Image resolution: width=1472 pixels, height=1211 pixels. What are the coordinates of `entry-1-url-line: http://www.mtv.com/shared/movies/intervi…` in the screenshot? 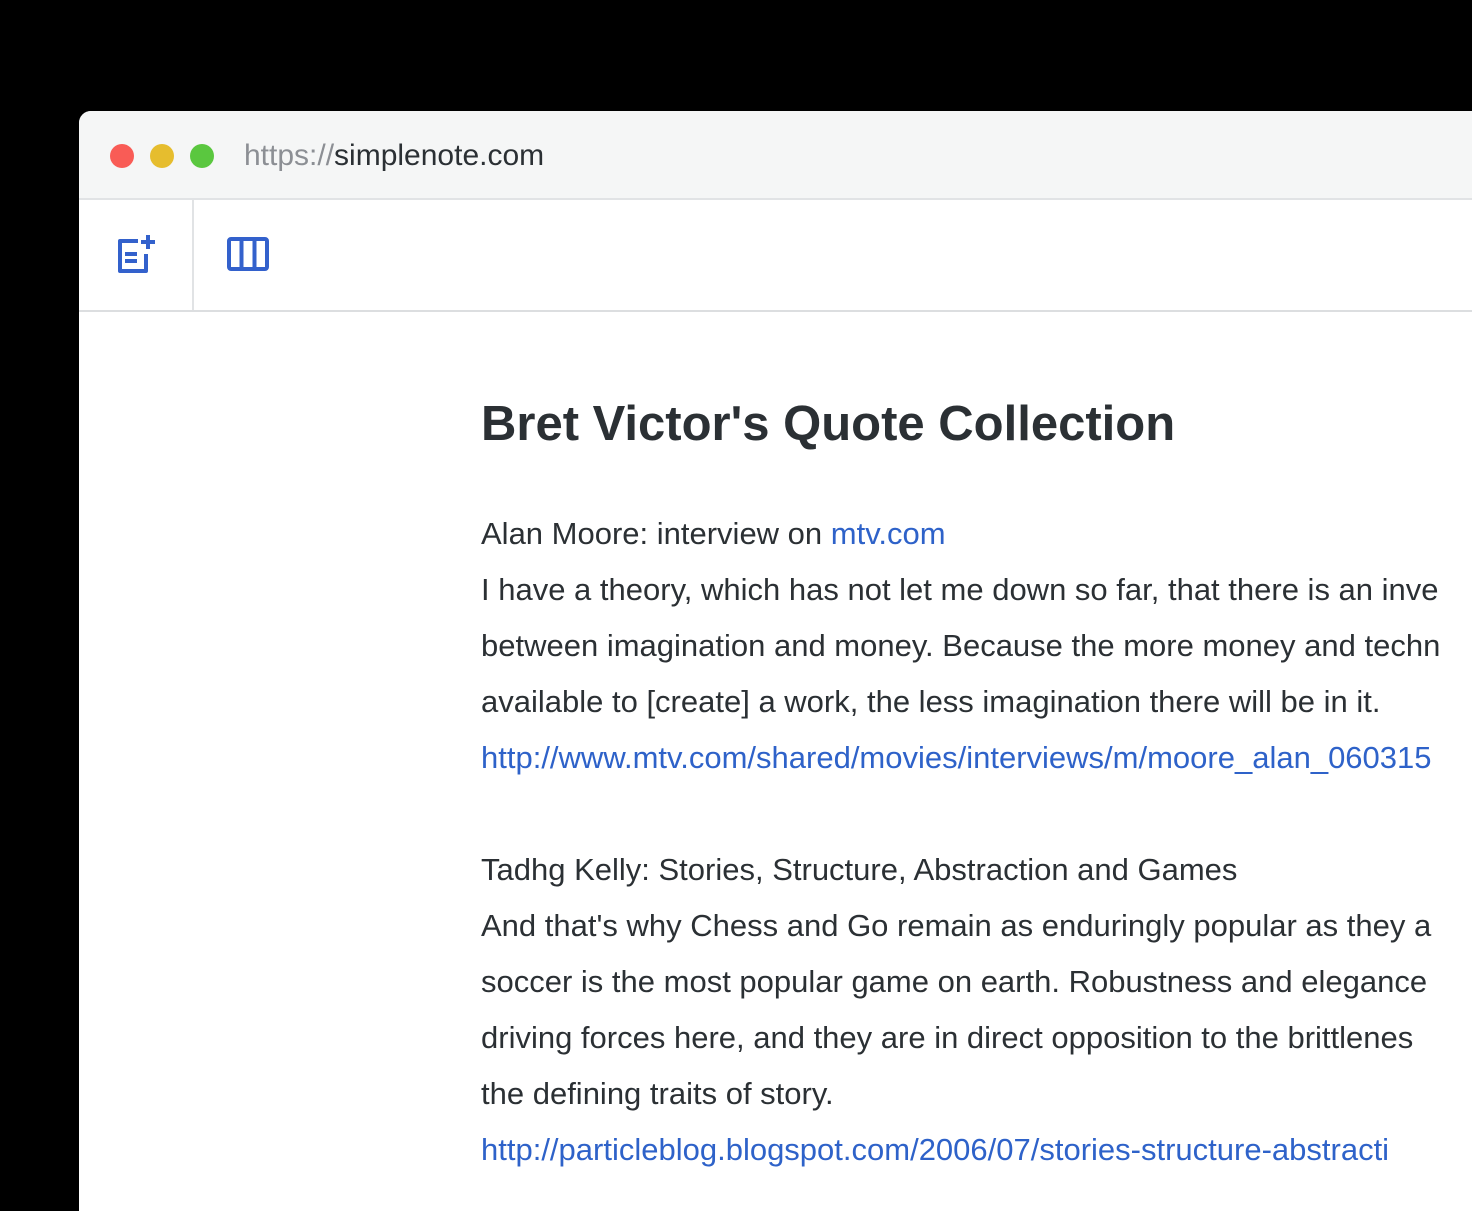 It's located at (960, 758).